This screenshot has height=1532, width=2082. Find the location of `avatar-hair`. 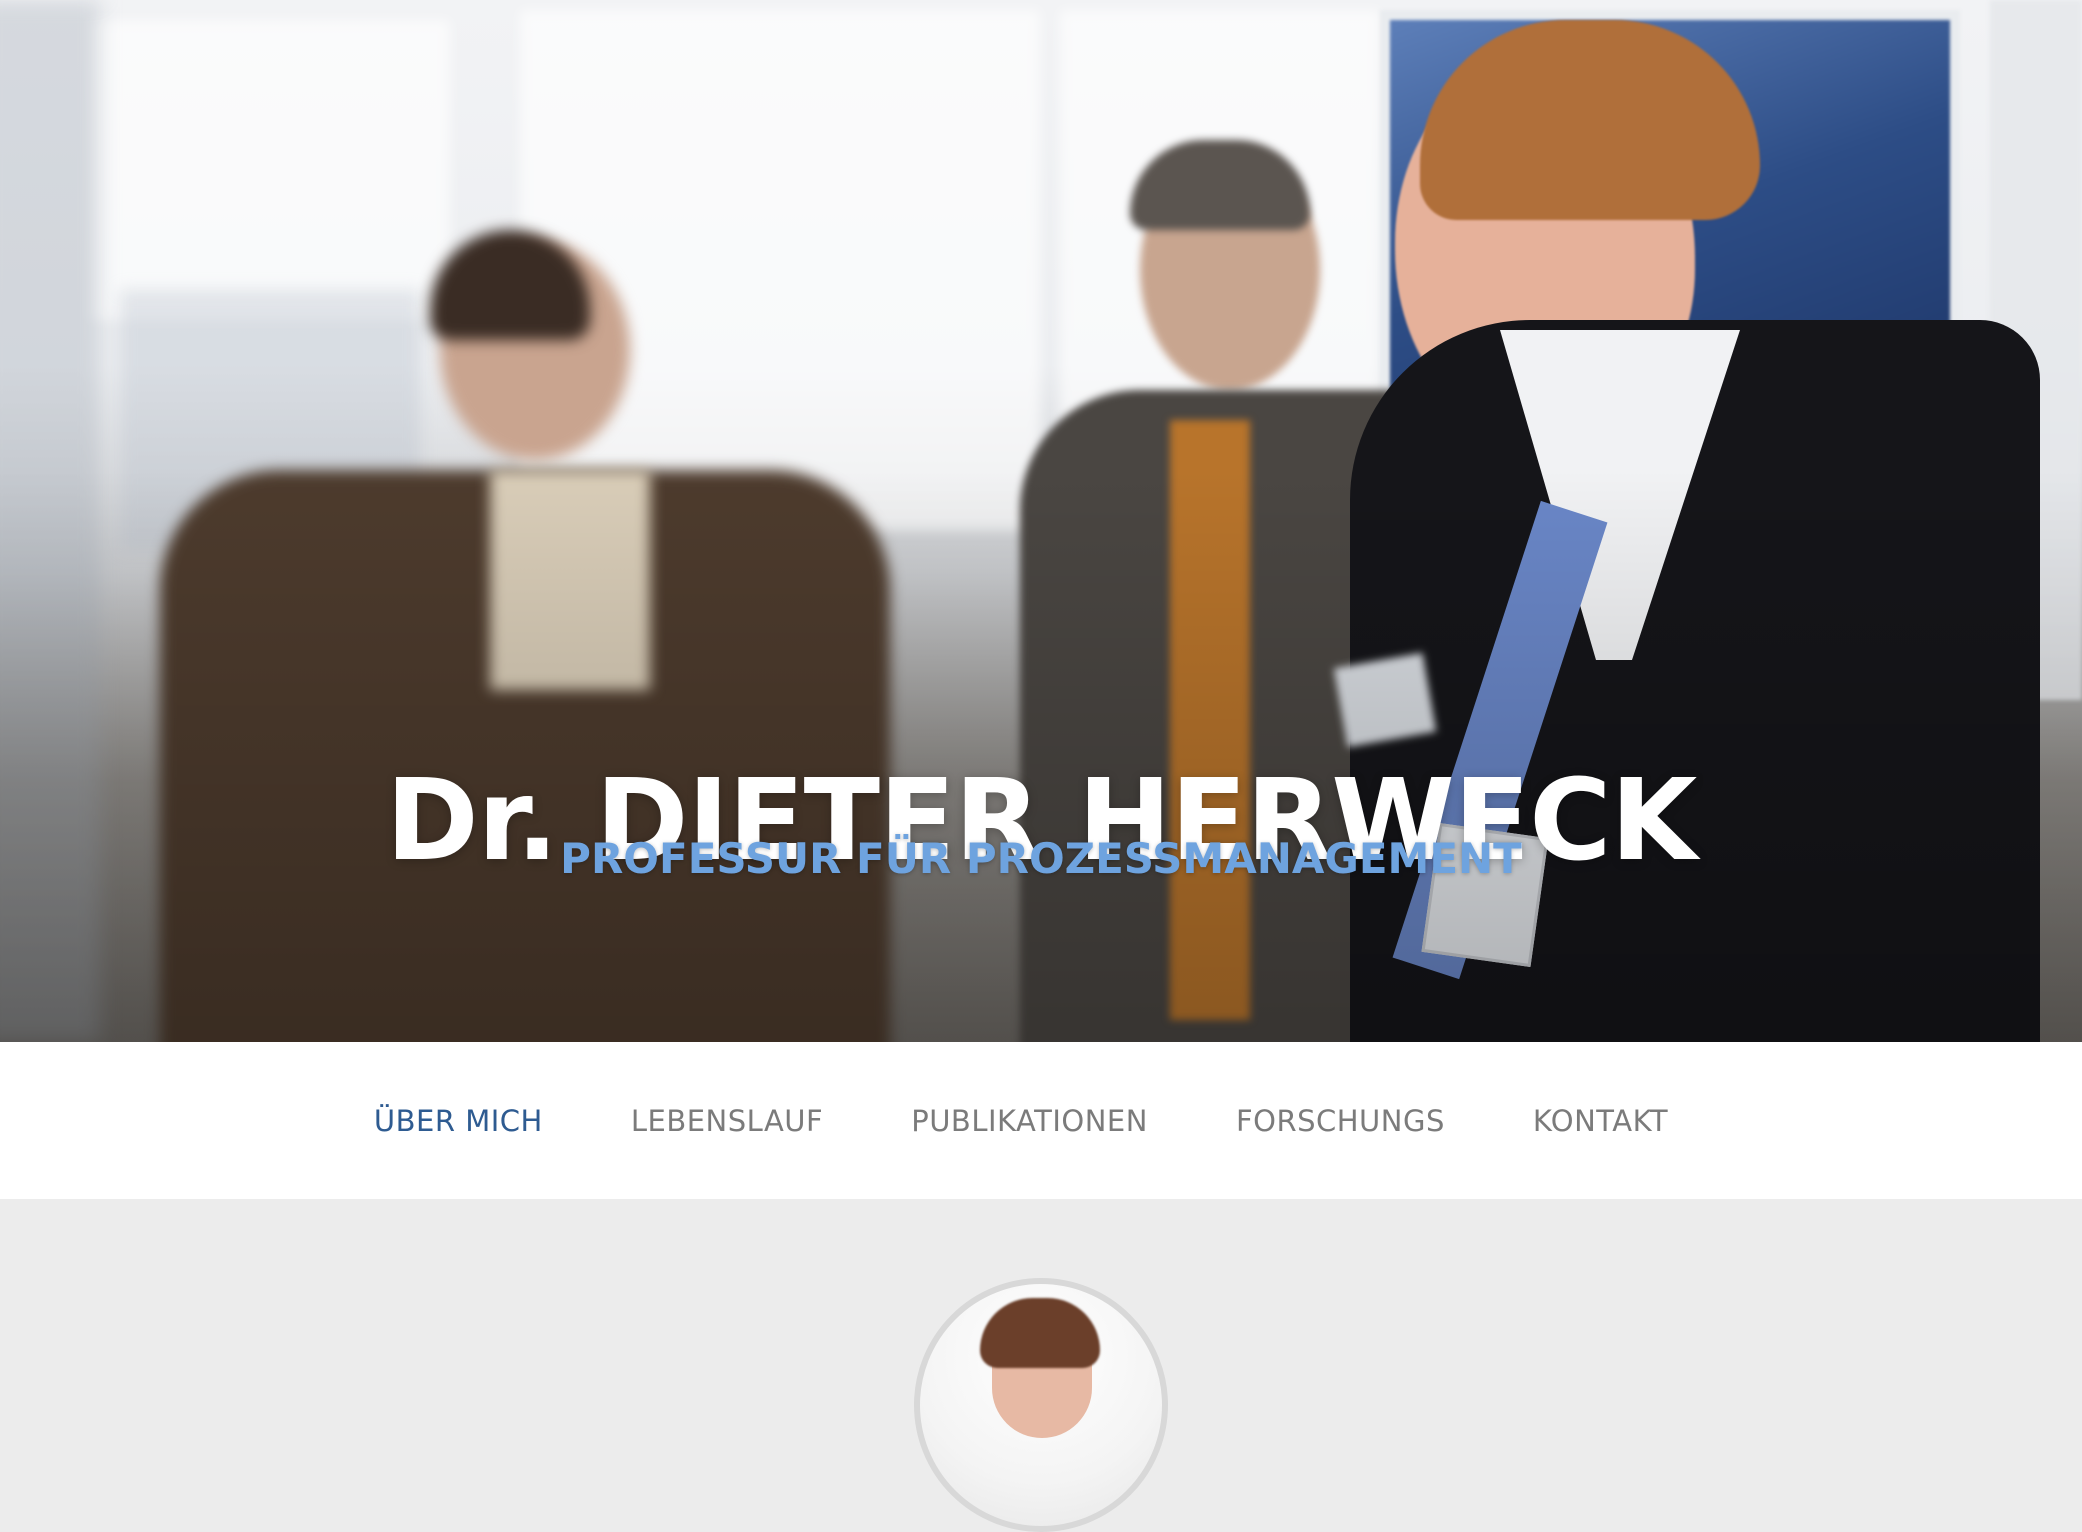

avatar-hair is located at coordinates (1040, 1333).